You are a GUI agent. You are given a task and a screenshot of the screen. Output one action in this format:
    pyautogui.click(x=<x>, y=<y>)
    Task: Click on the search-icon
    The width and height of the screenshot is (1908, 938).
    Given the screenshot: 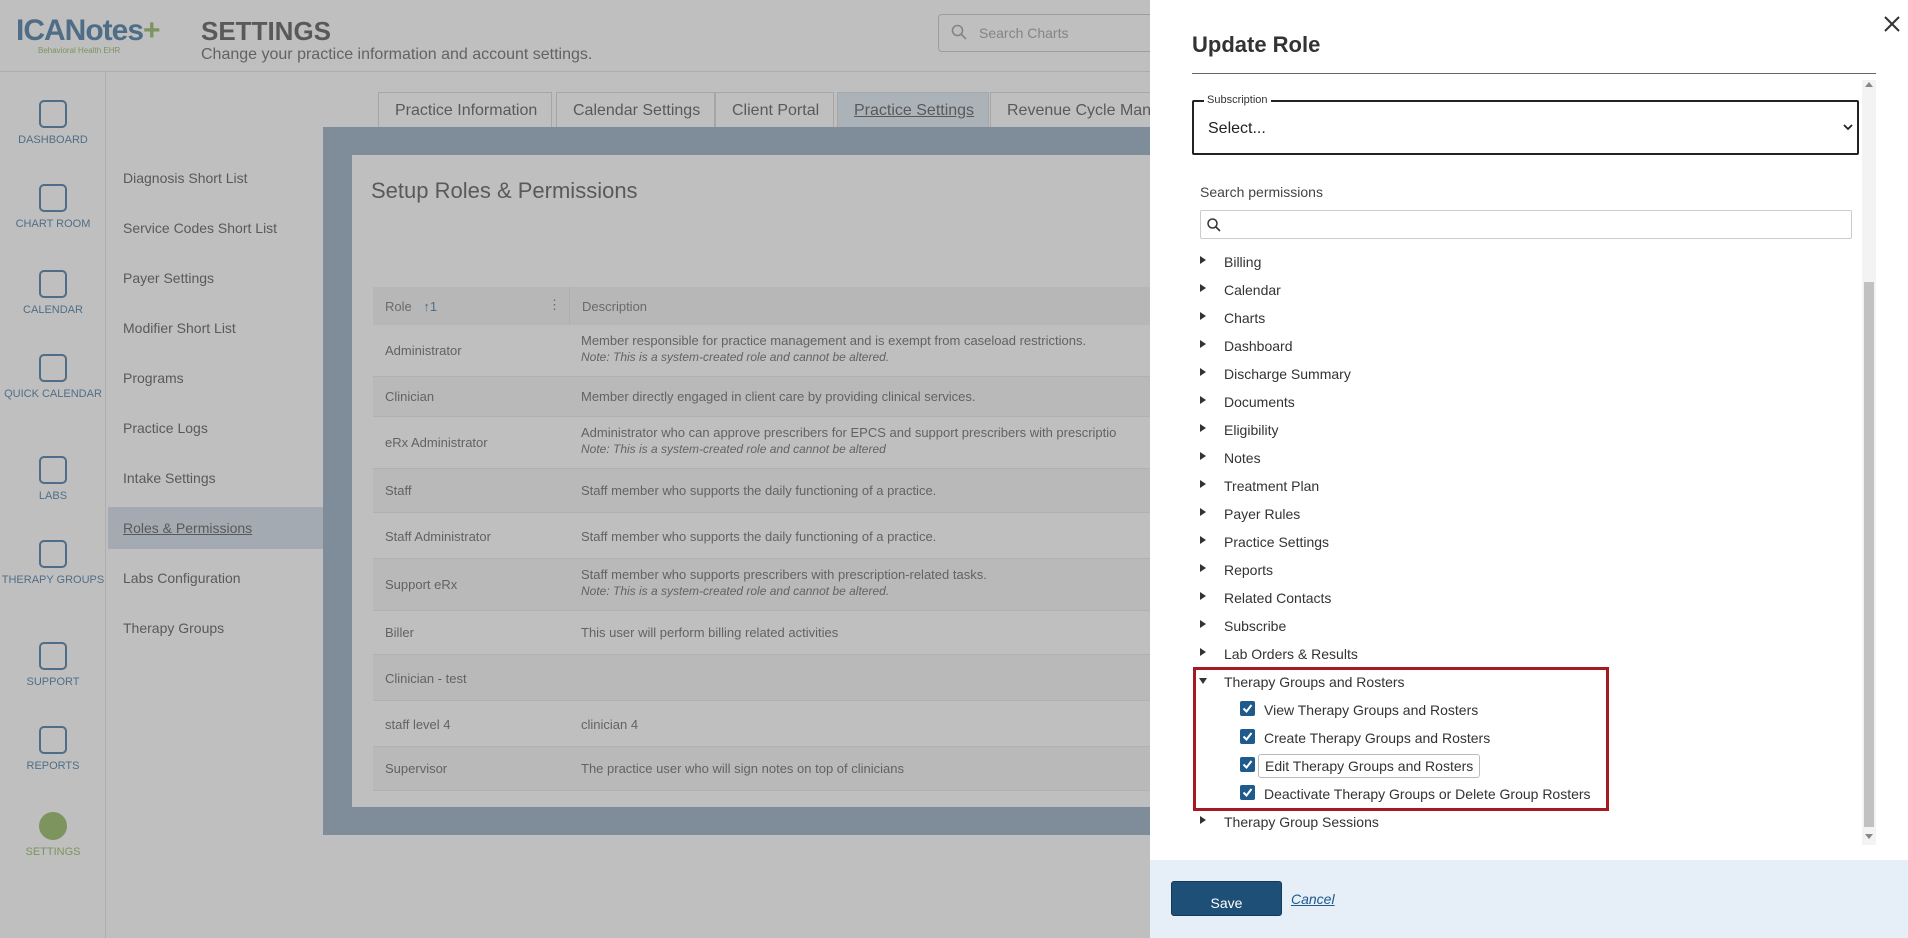 What is the action you would take?
    pyautogui.click(x=1214, y=225)
    